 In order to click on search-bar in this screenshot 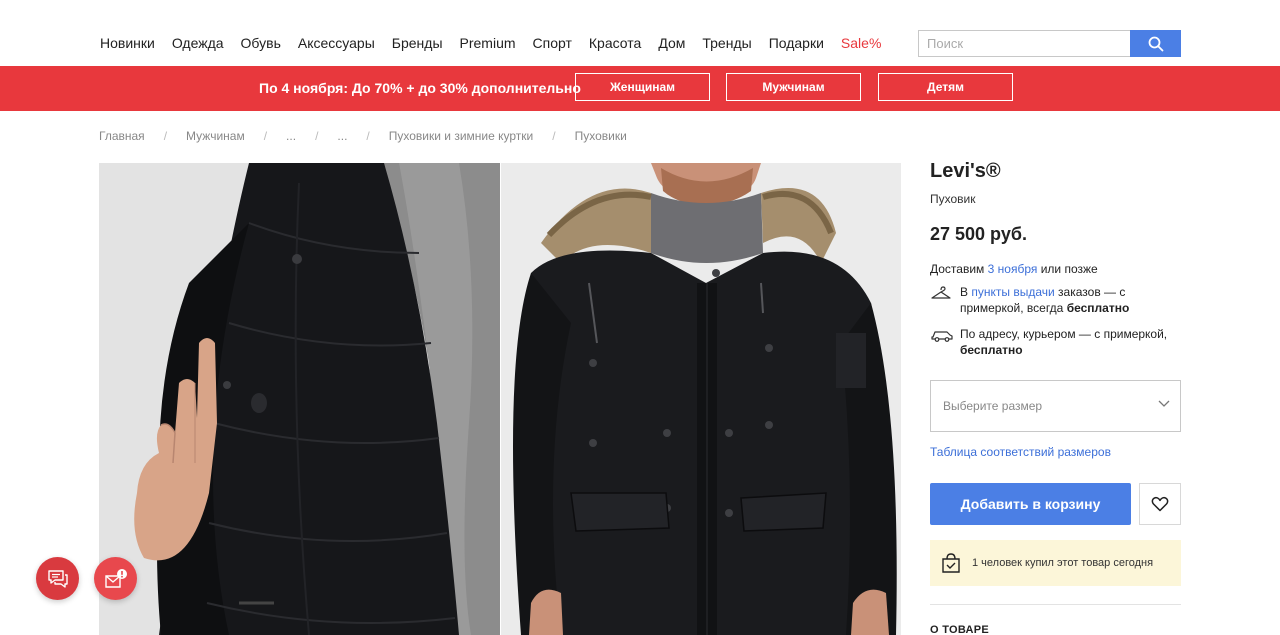, I will do `click(1049, 43)`.